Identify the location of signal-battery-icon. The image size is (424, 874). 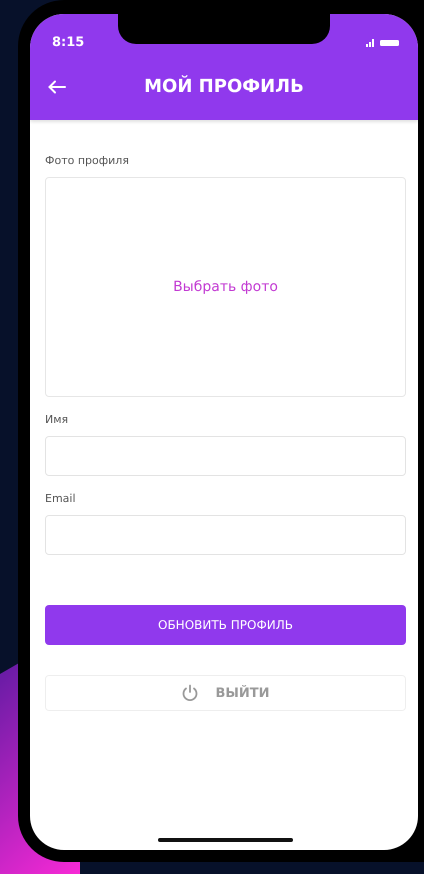
(383, 42).